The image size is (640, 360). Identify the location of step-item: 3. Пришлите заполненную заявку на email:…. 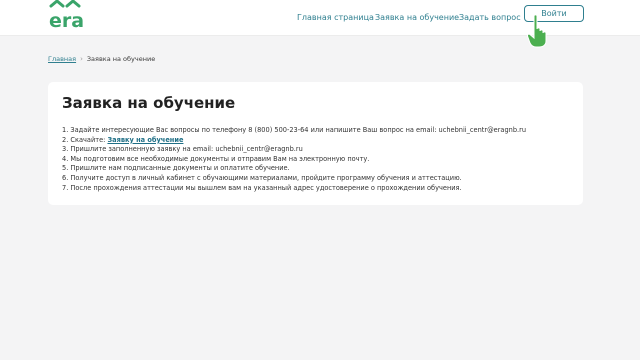
(182, 149).